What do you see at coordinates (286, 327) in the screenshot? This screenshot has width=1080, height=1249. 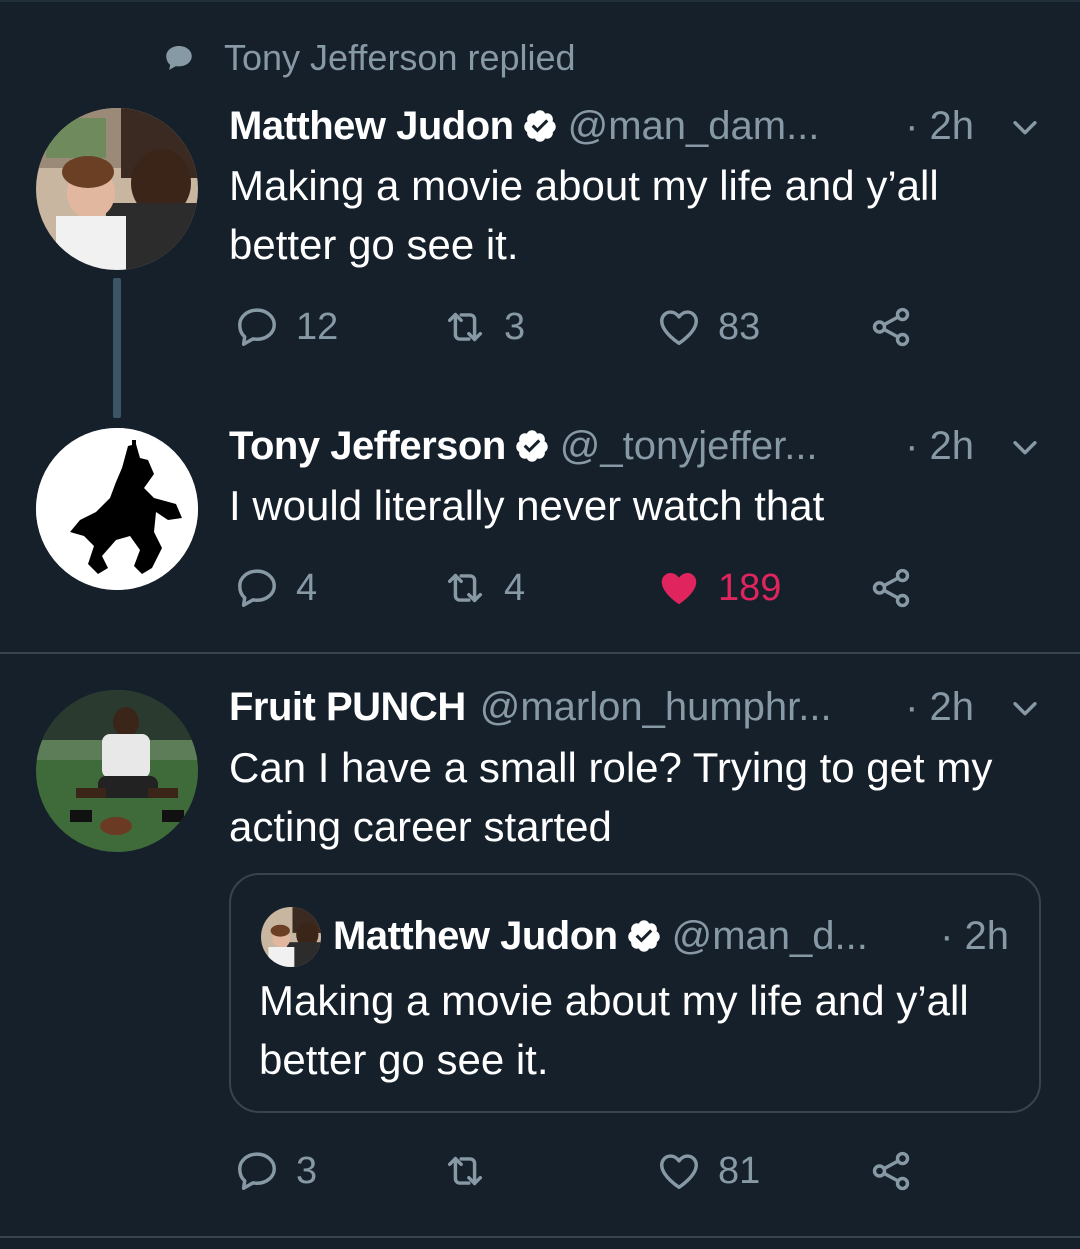 I see `reply-button: 12` at bounding box center [286, 327].